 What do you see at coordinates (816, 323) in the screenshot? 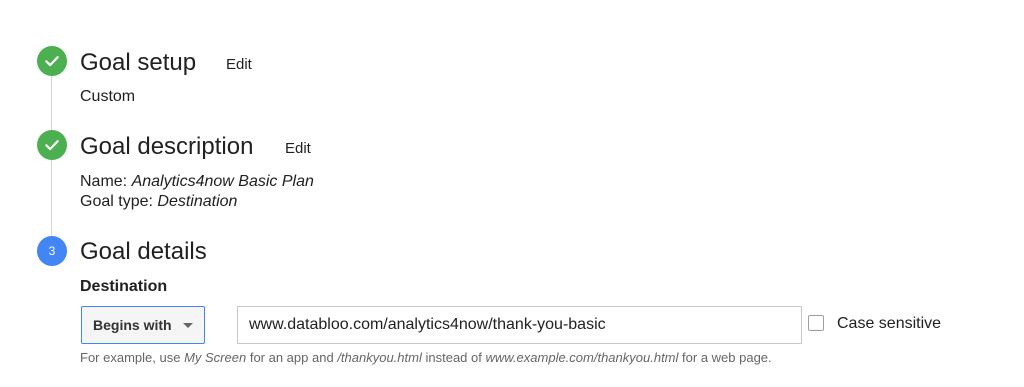
I see `case-sensitive-checkbox` at bounding box center [816, 323].